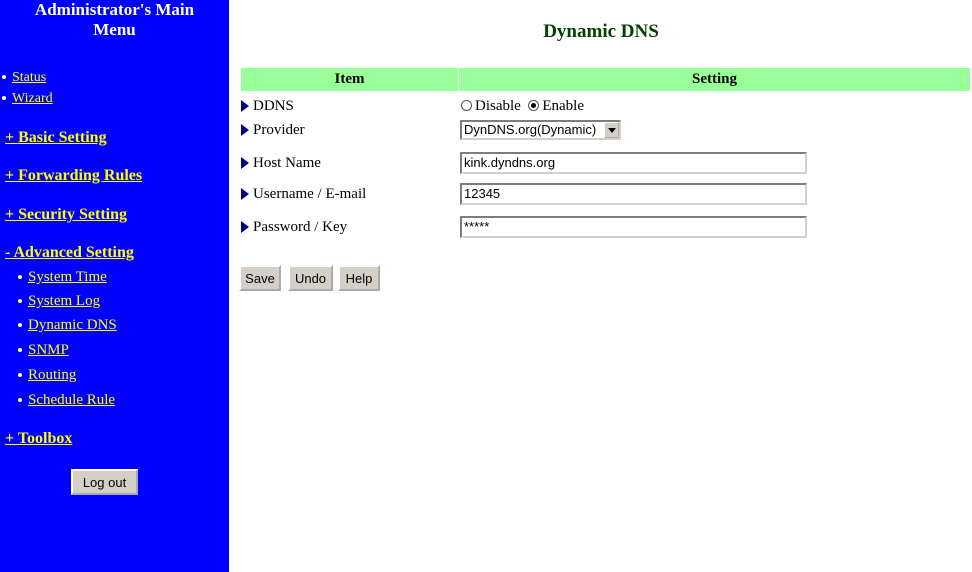  What do you see at coordinates (605, 106) in the screenshot?
I see `table-row-ddns: DDNS Disable Enable` at bounding box center [605, 106].